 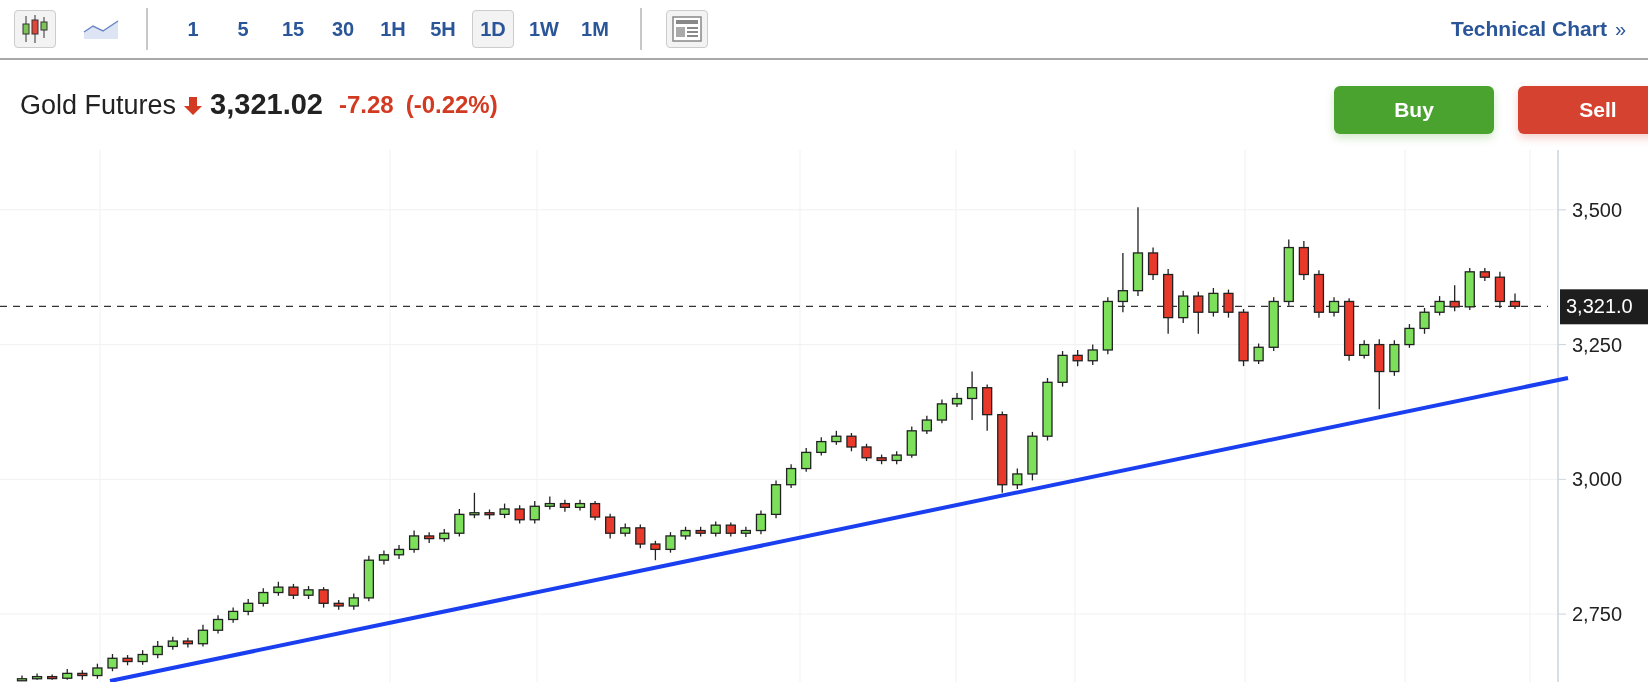 What do you see at coordinates (1620, 29) in the screenshot?
I see `chevron-icon: »` at bounding box center [1620, 29].